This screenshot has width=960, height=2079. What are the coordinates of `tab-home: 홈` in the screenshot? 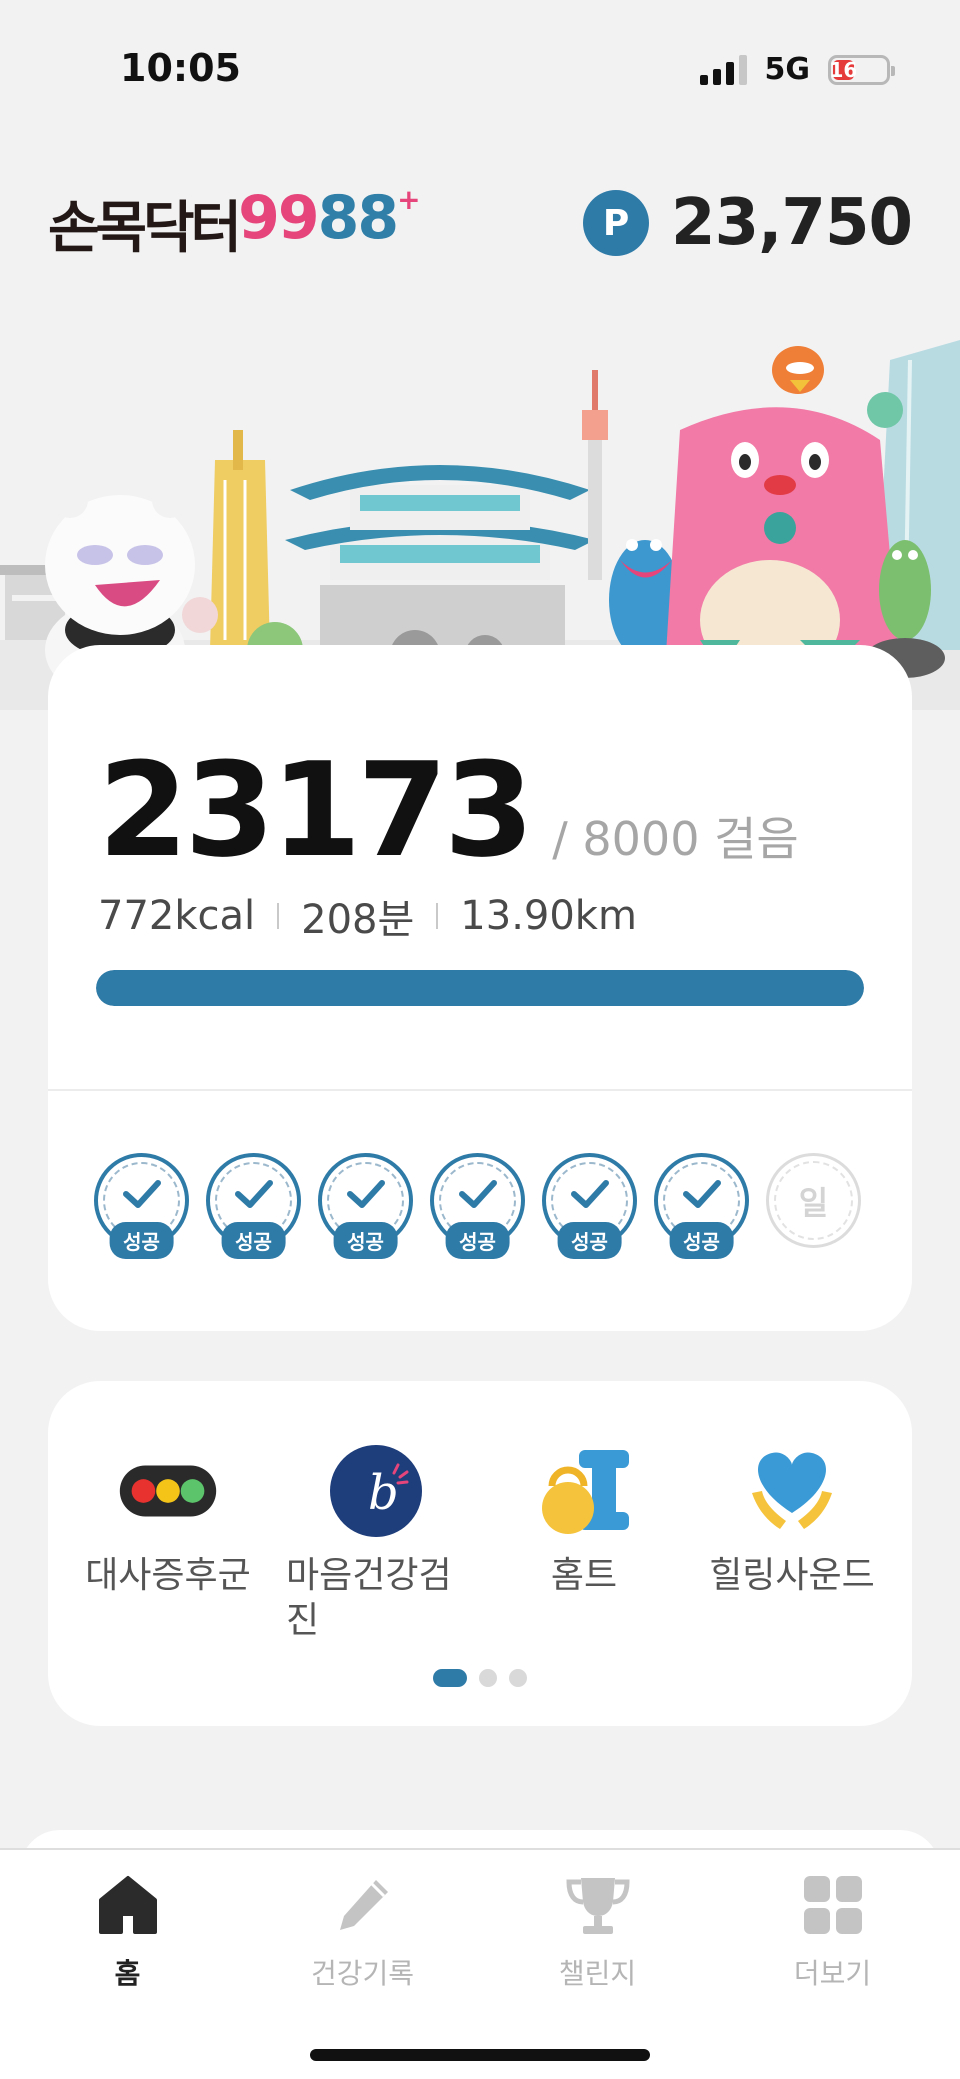 It's located at (128, 1932).